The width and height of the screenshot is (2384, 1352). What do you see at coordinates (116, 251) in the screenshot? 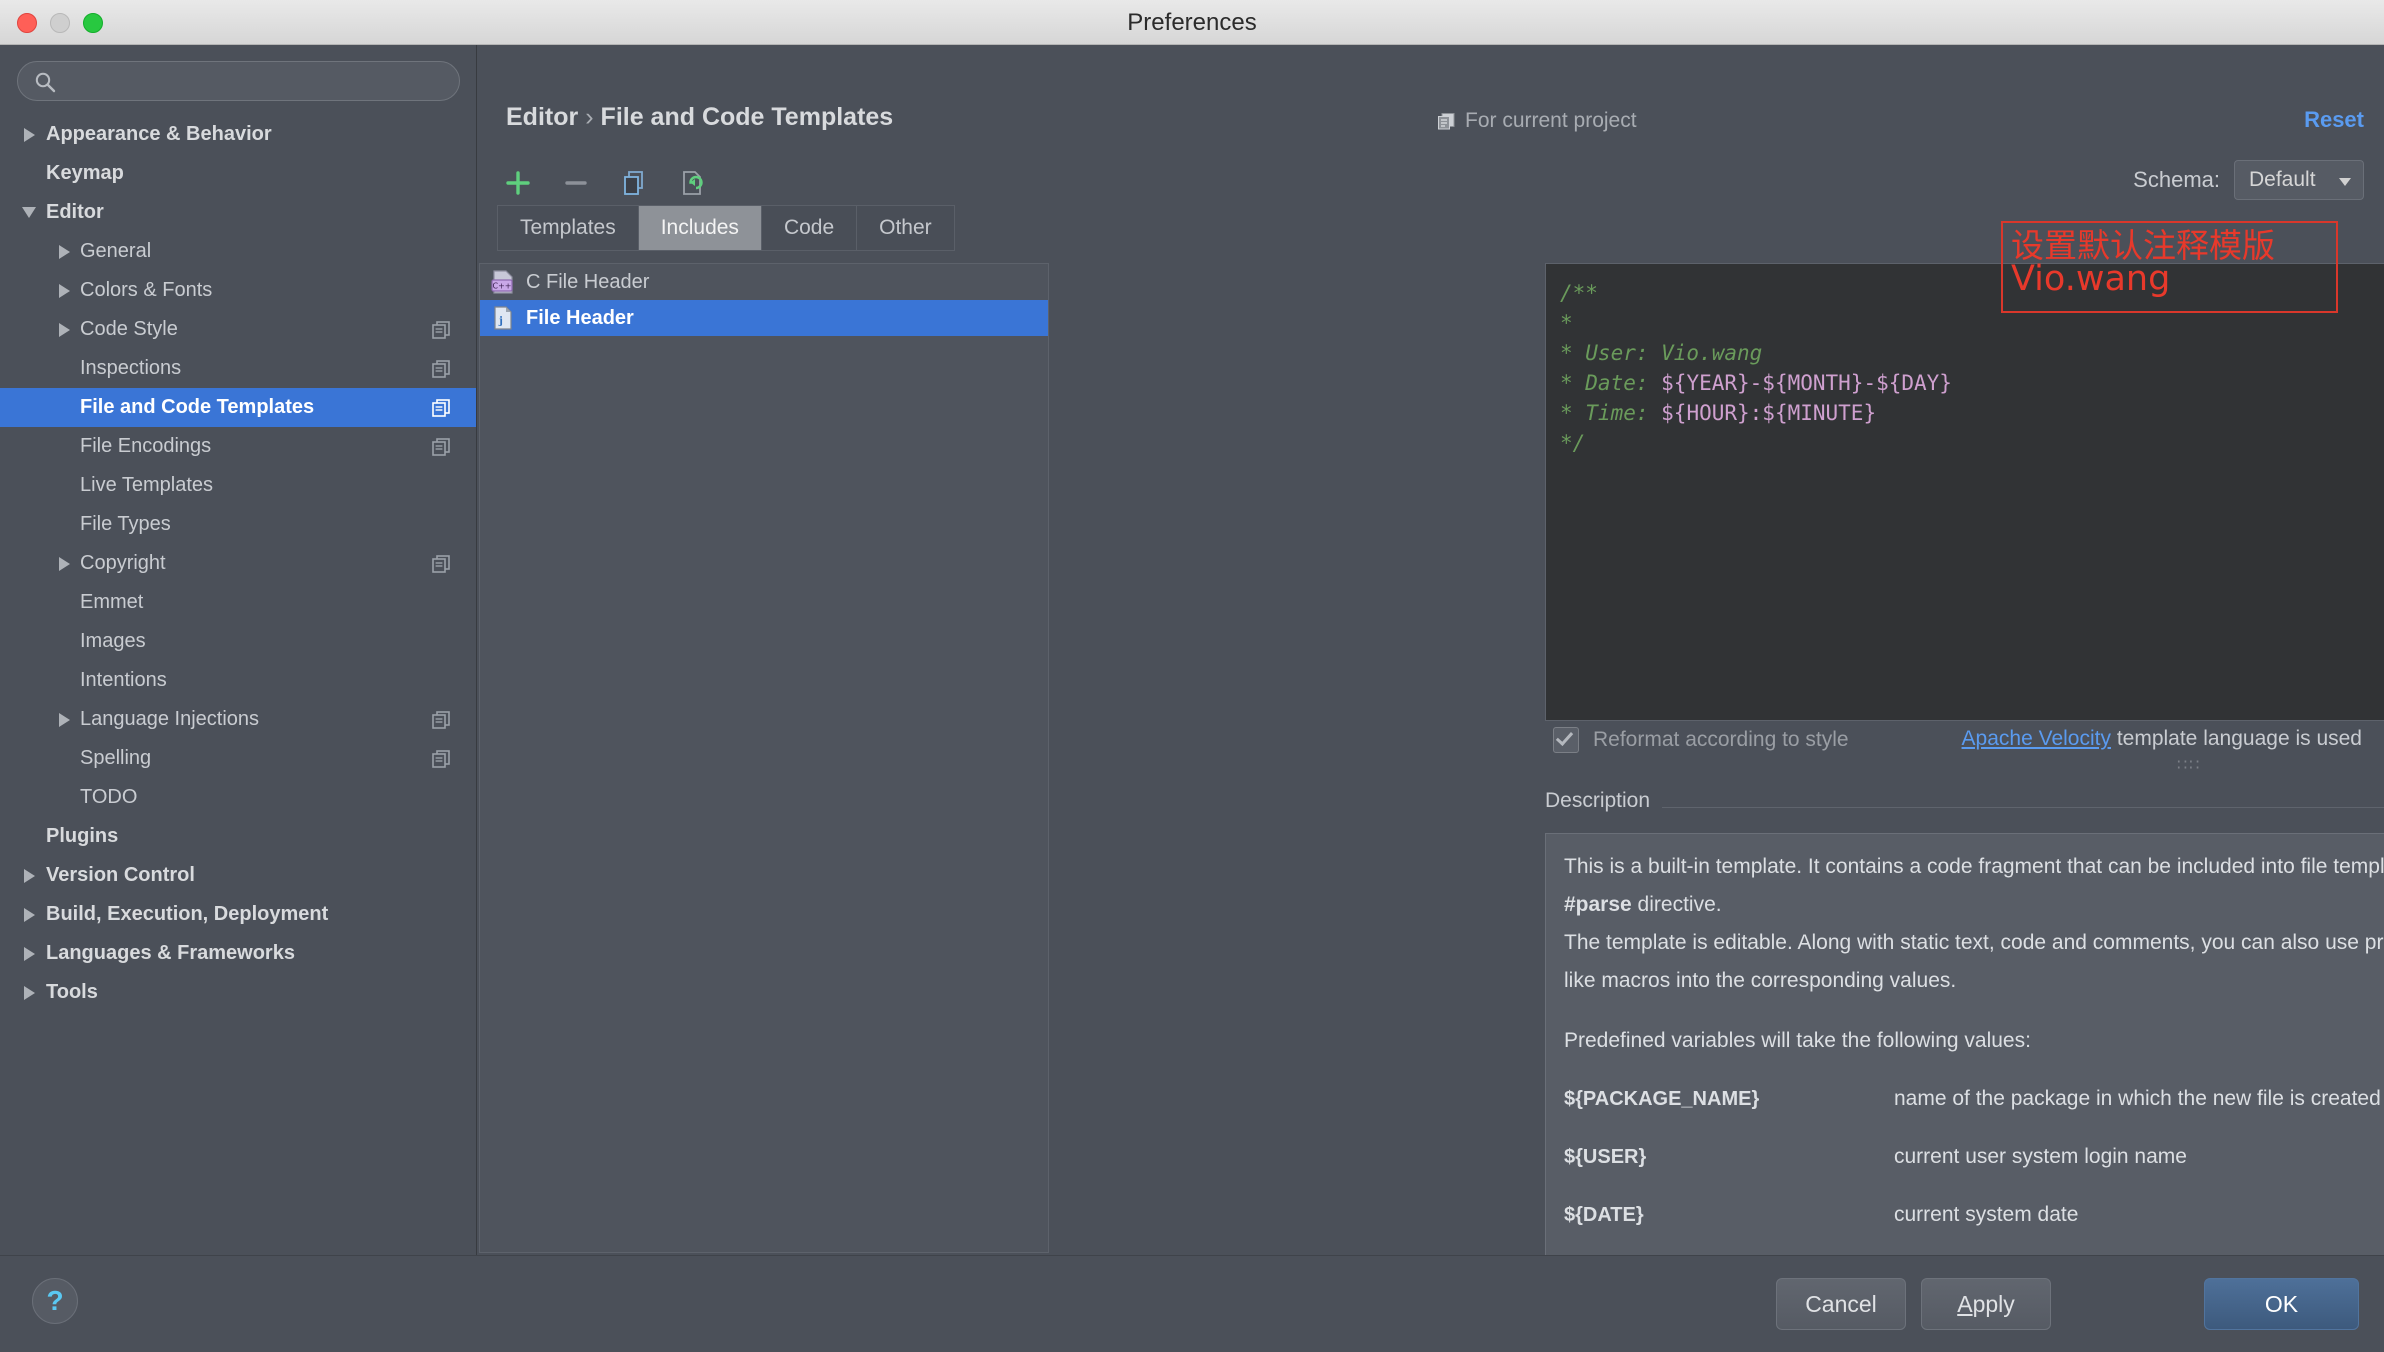
I see `sidebar-item-label: General` at bounding box center [116, 251].